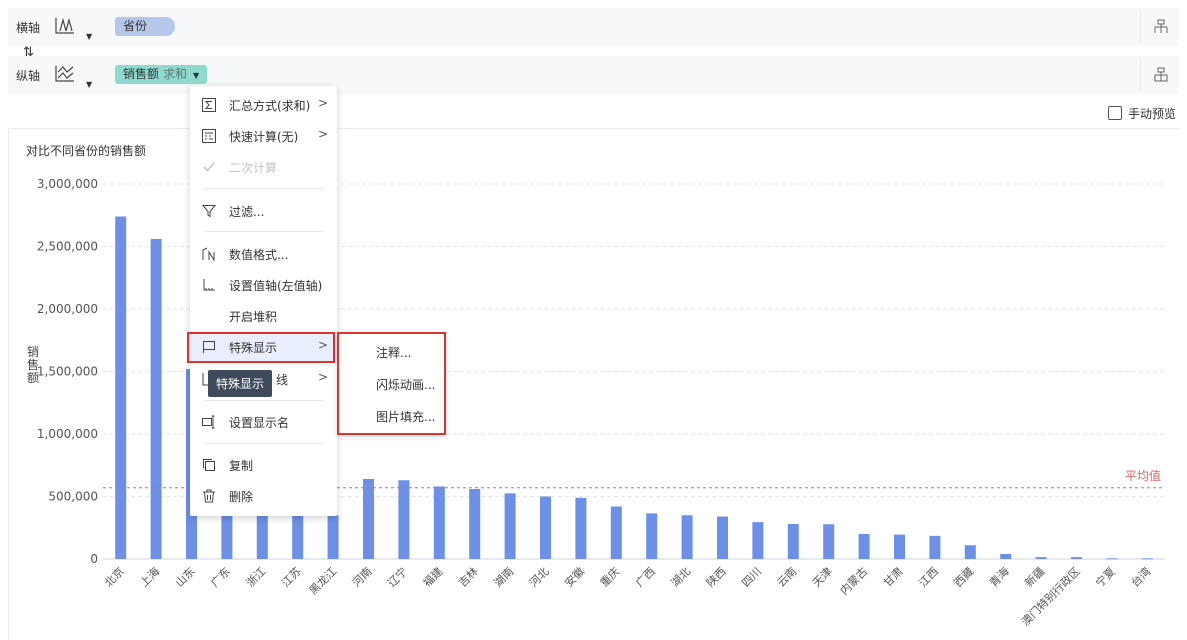  What do you see at coordinates (67, 309) in the screenshot?
I see `y-tick-label: 2,000,000` at bounding box center [67, 309].